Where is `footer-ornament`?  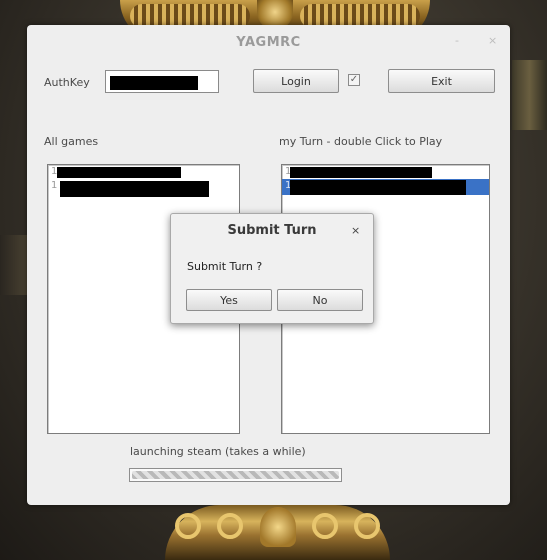
footer-ornament is located at coordinates (277, 532).